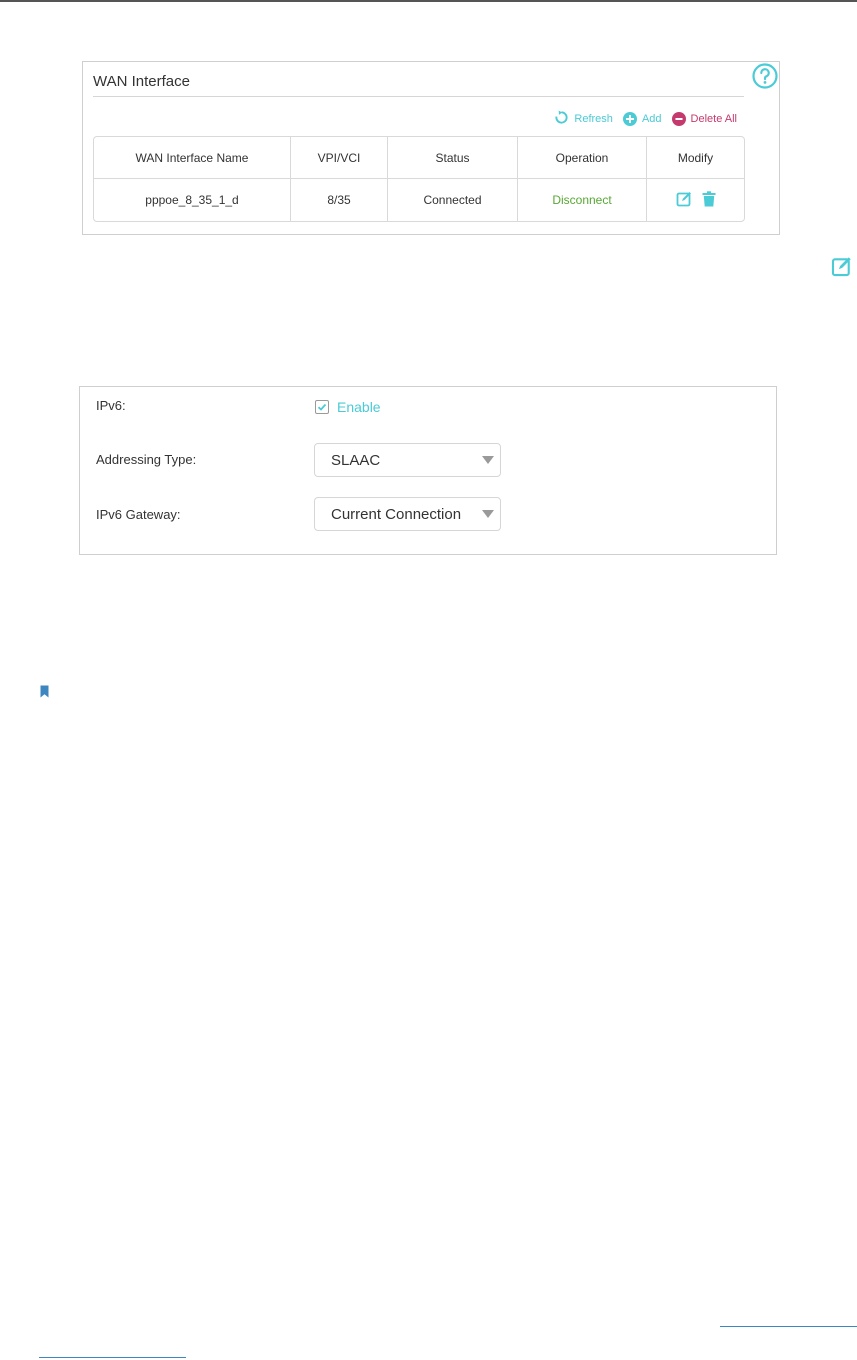  I want to click on add-icon, so click(629, 119).